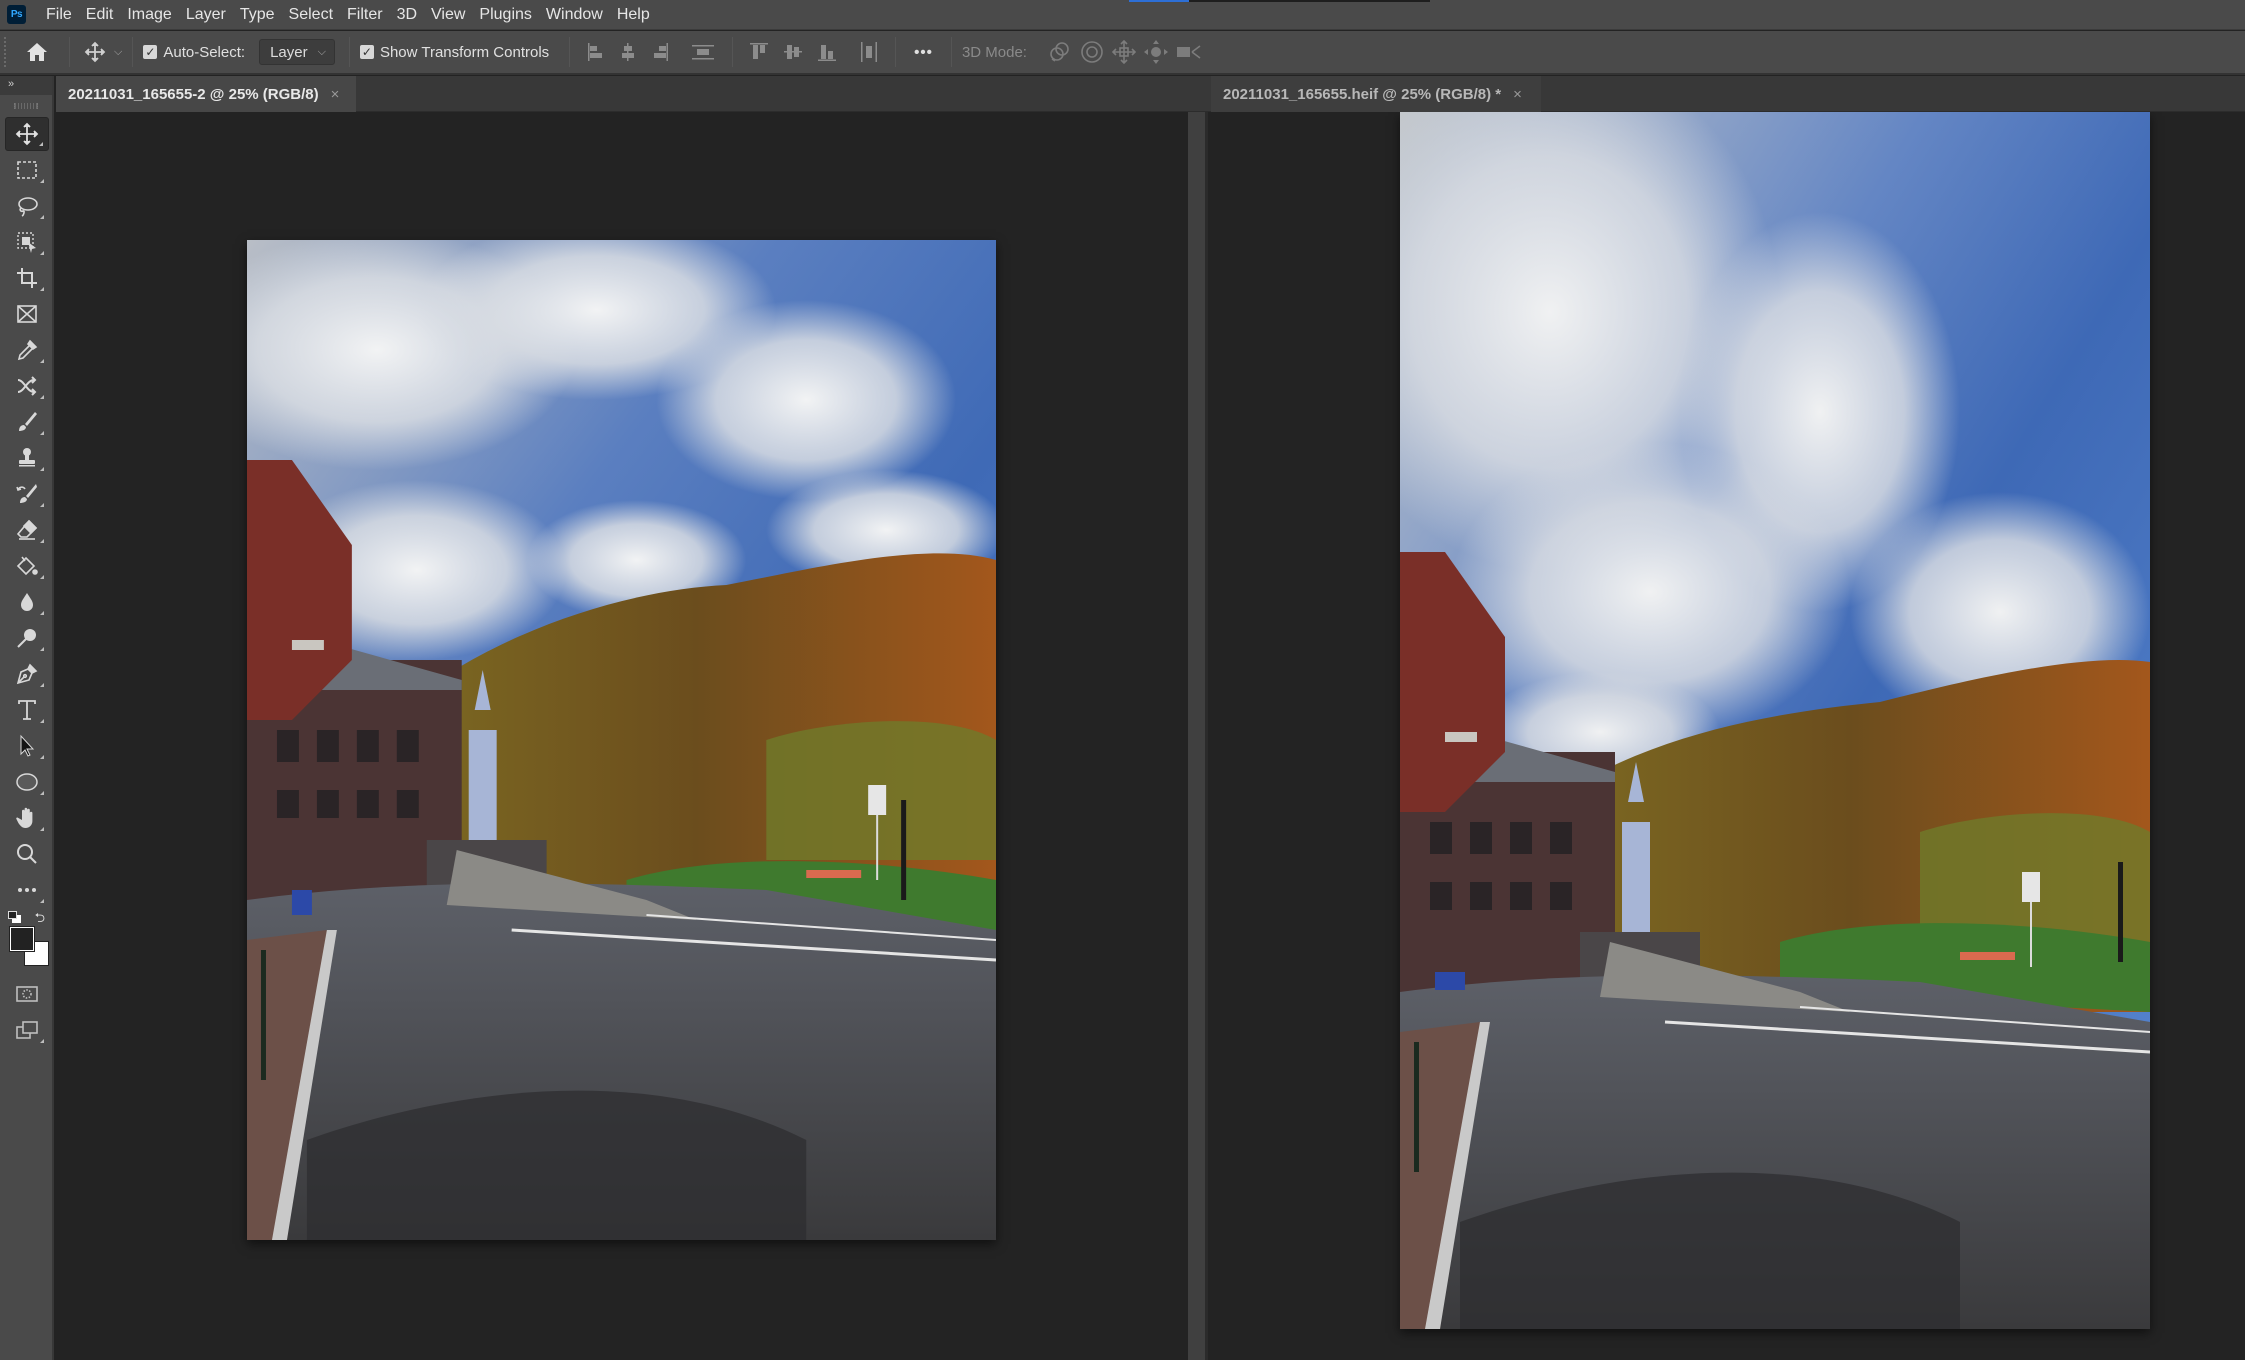 This screenshot has width=2245, height=1360. I want to click on menu-filter: Filter, so click(366, 15).